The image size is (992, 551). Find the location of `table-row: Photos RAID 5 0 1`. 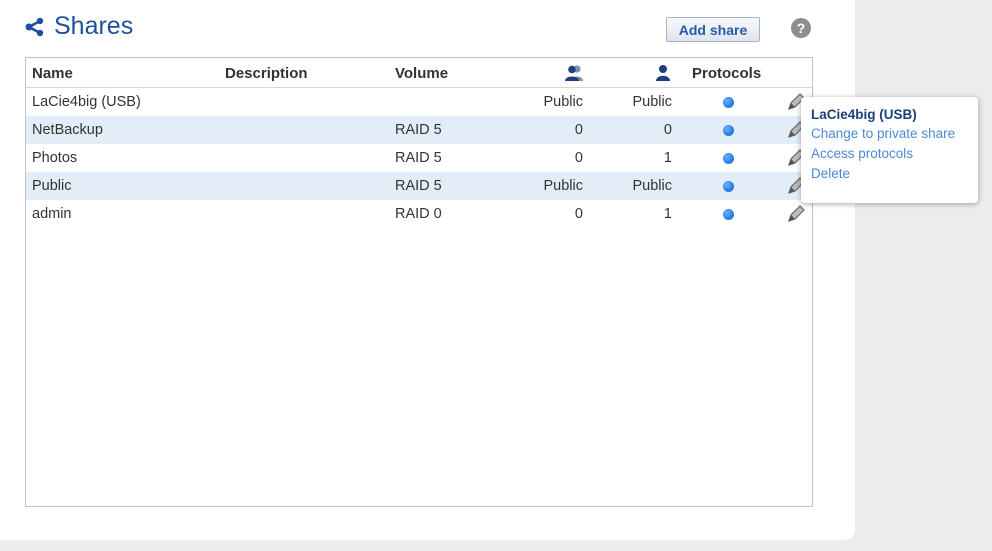

table-row: Photos RAID 5 0 1 is located at coordinates (419, 158).